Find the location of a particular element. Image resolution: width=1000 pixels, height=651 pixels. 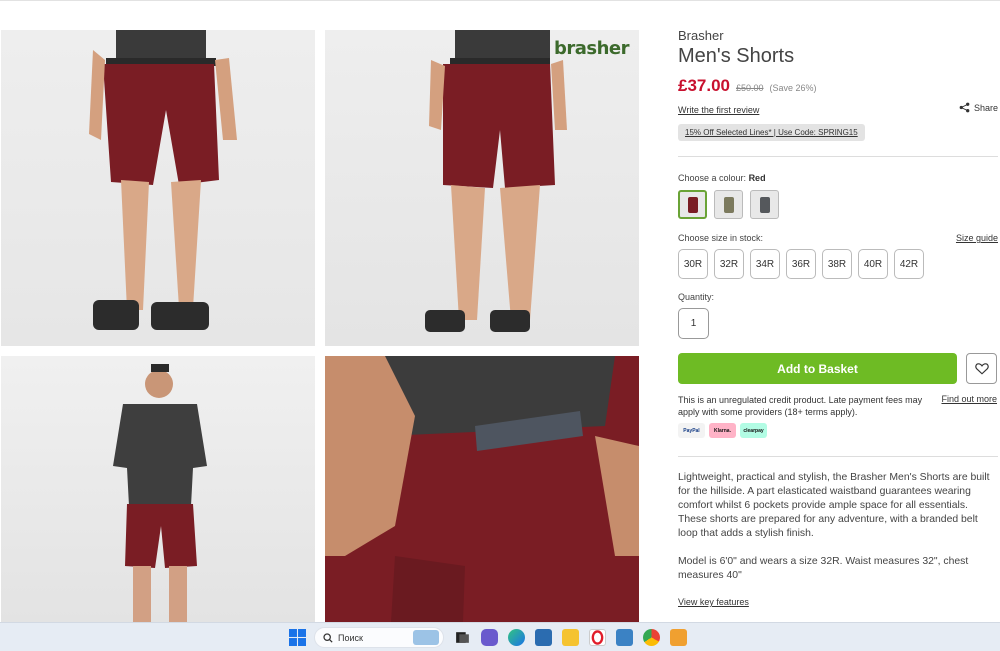

top-divider is located at coordinates (500, 0).